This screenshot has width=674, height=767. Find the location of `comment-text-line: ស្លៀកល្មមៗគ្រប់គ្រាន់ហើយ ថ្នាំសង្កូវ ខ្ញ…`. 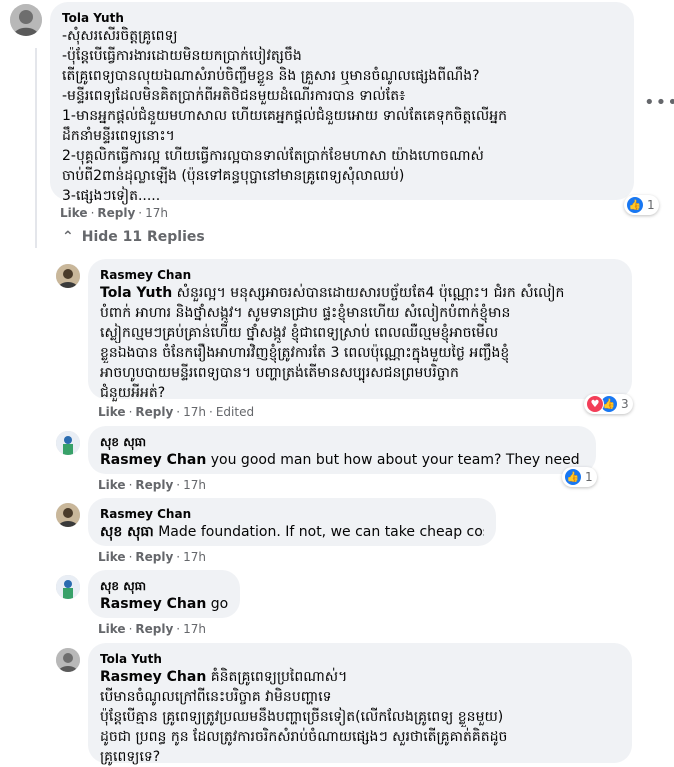

comment-text-line: ស្លៀកល្មមៗគ្រប់គ្រាន់ហើយ ថ្នាំសង្កូវ ខ្ញ… is located at coordinates (299, 333).